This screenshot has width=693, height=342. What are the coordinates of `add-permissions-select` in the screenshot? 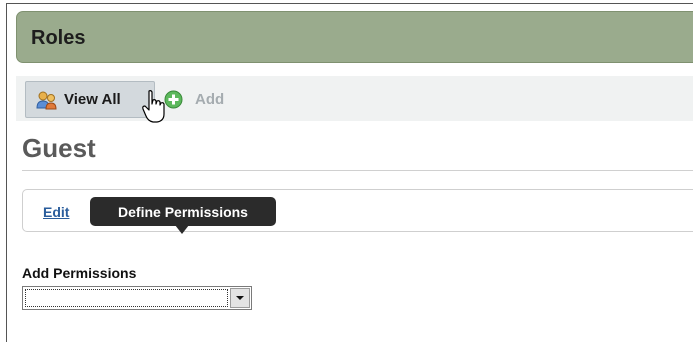 It's located at (137, 298).